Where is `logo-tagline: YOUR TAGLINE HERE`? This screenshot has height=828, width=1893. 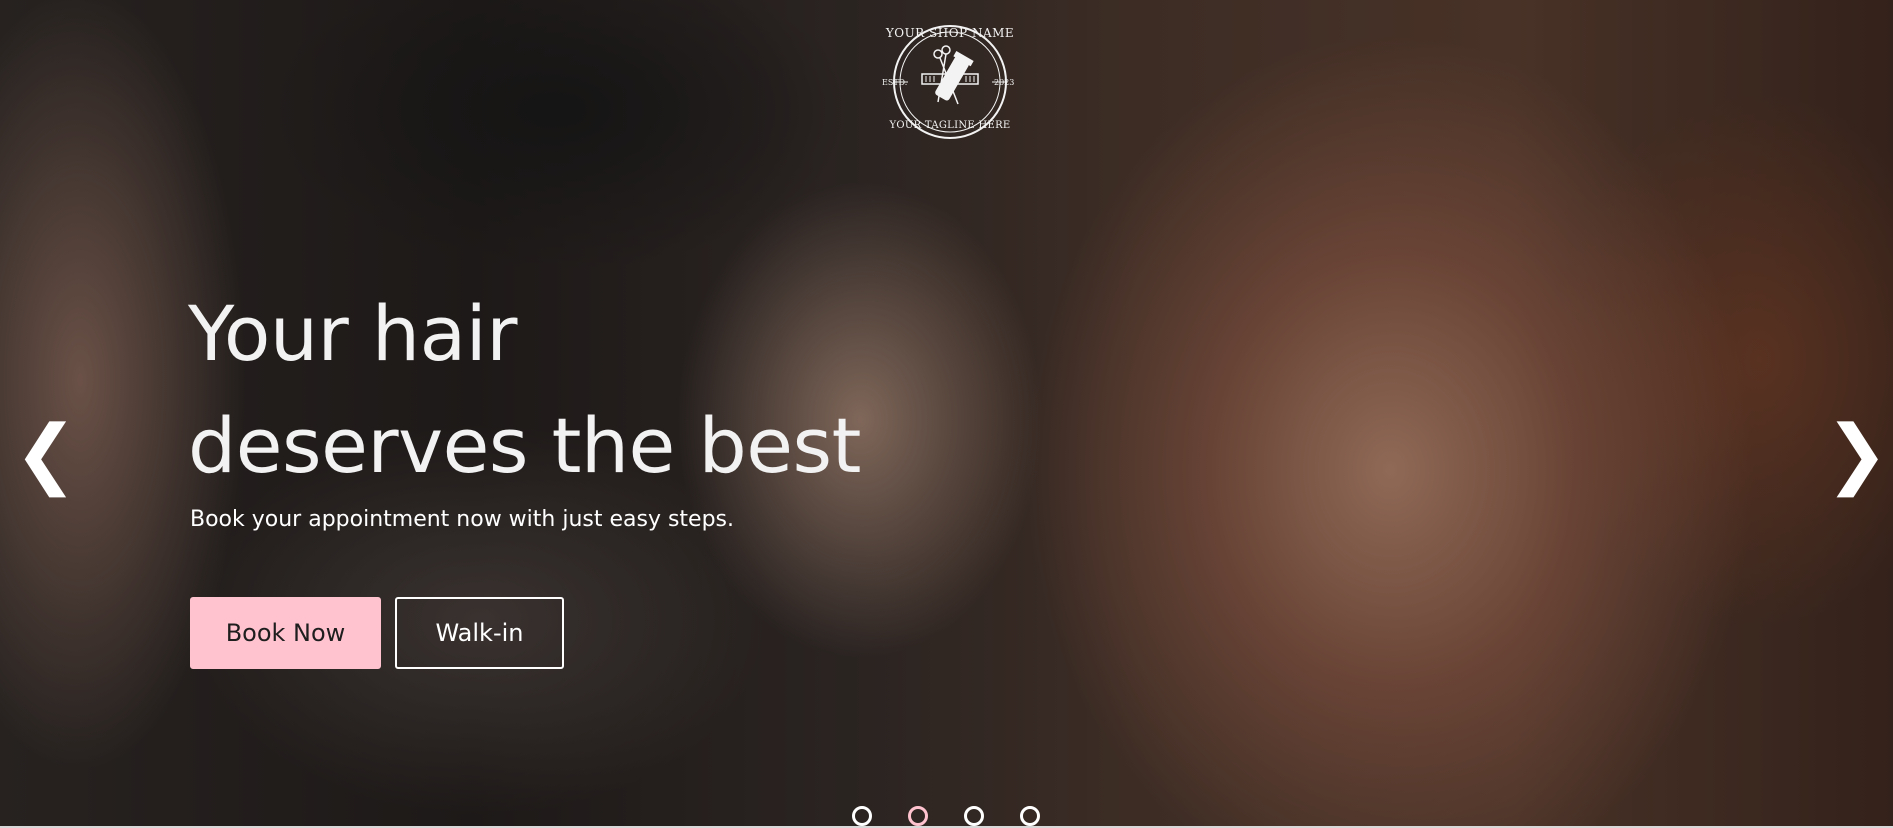
logo-tagline: YOUR TAGLINE HERE is located at coordinates (950, 125).